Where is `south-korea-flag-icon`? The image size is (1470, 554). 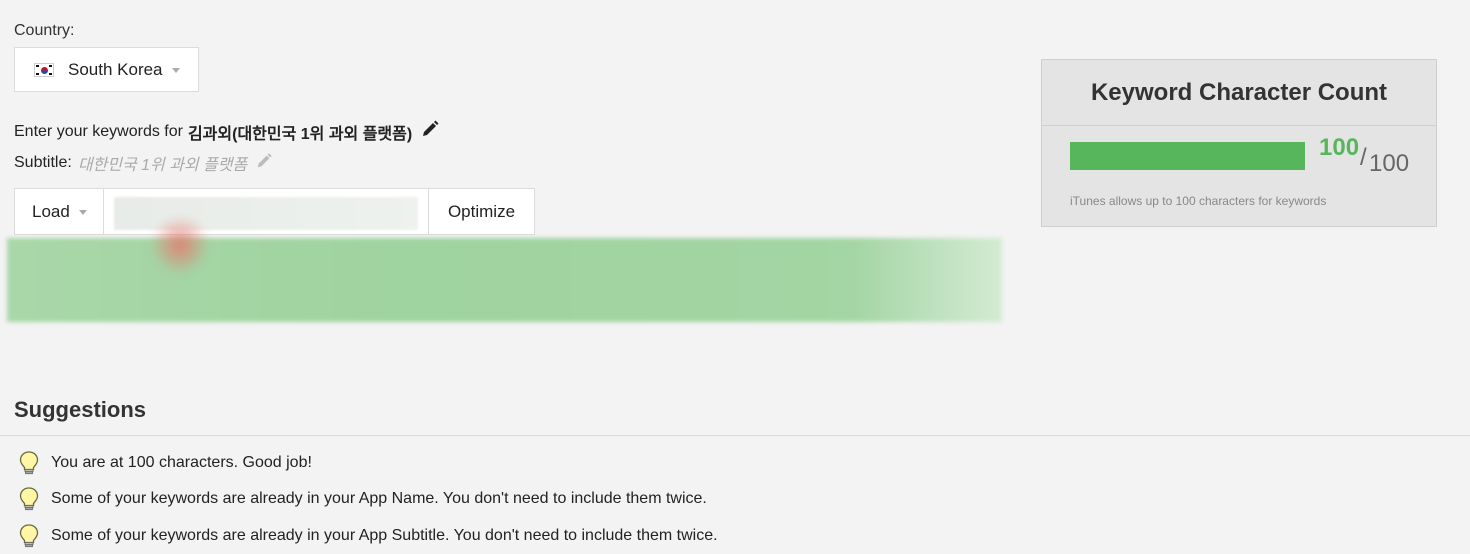 south-korea-flag-icon is located at coordinates (44, 69).